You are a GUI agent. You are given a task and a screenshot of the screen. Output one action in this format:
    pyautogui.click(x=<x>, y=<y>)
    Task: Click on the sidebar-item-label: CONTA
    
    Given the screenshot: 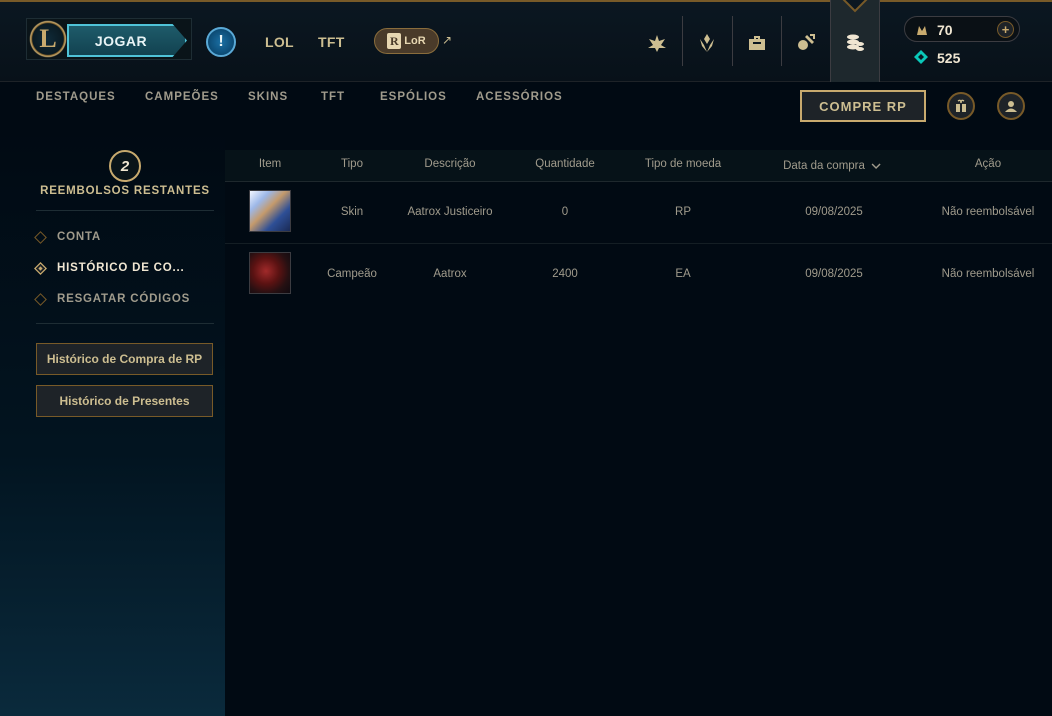 What is the action you would take?
    pyautogui.click(x=79, y=237)
    